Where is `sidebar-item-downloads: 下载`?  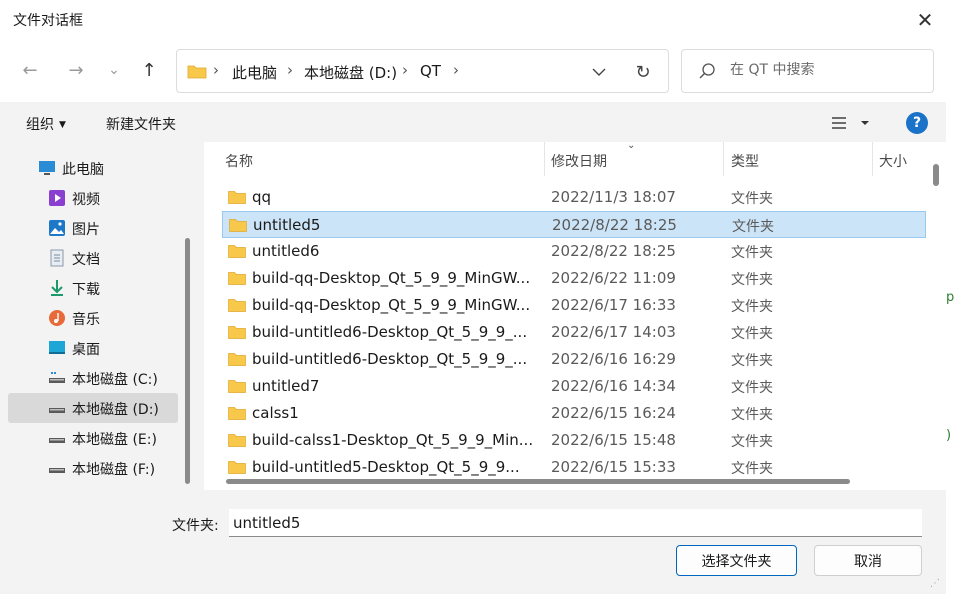 sidebar-item-downloads: 下载 is located at coordinates (93, 288).